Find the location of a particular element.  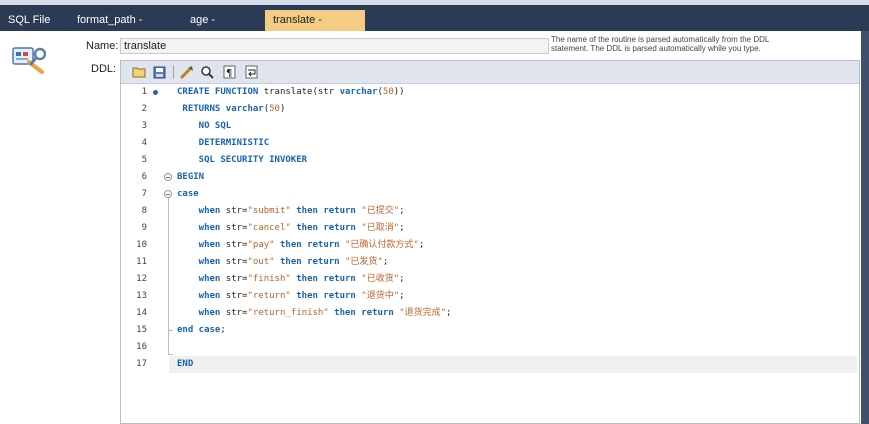

code-line: 16 is located at coordinates (490, 347).